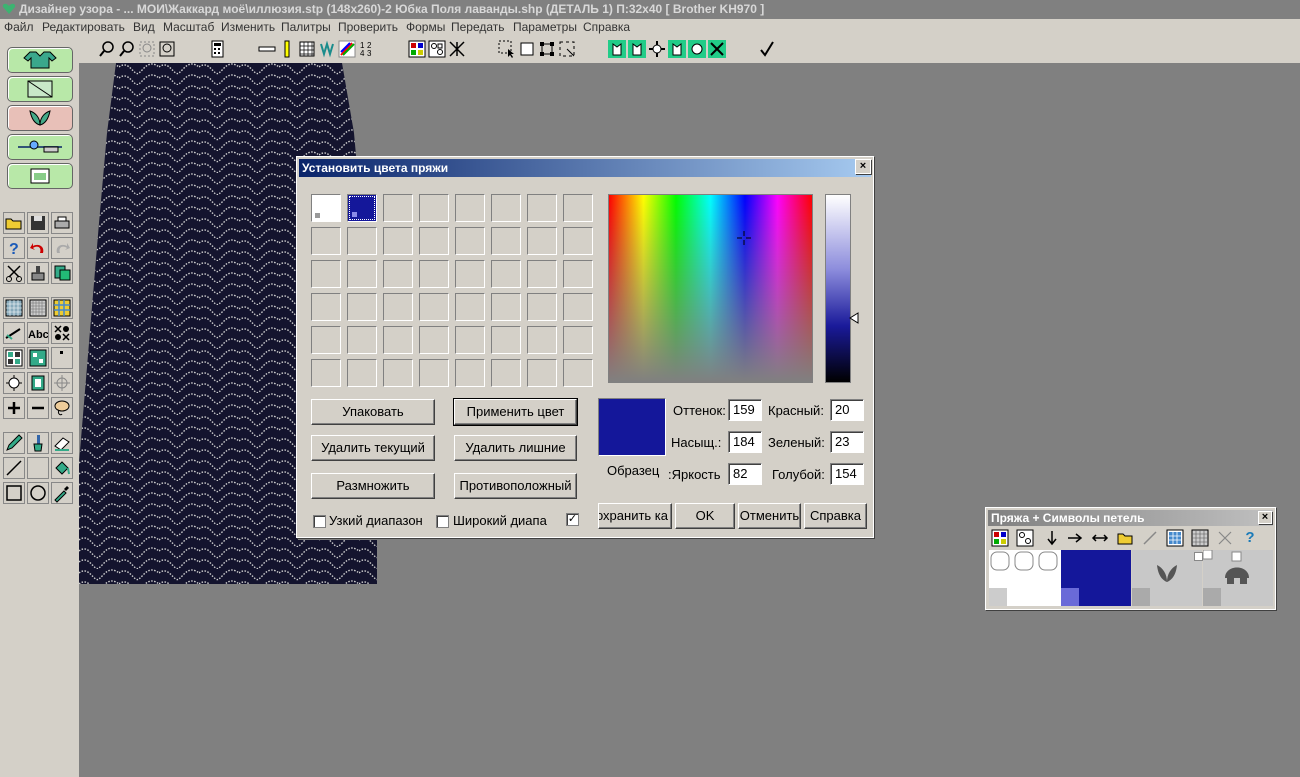  I want to click on help-tool: ?, so click(14, 248).